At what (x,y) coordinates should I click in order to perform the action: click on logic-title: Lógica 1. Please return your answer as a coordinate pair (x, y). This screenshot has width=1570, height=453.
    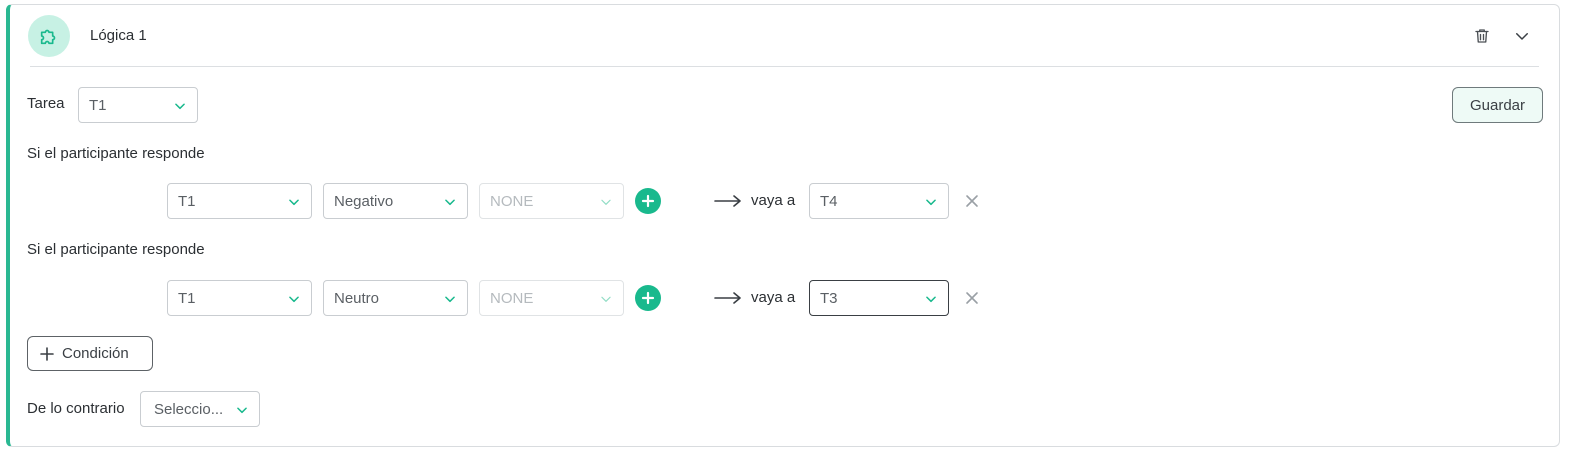
    Looking at the image, I should click on (118, 35).